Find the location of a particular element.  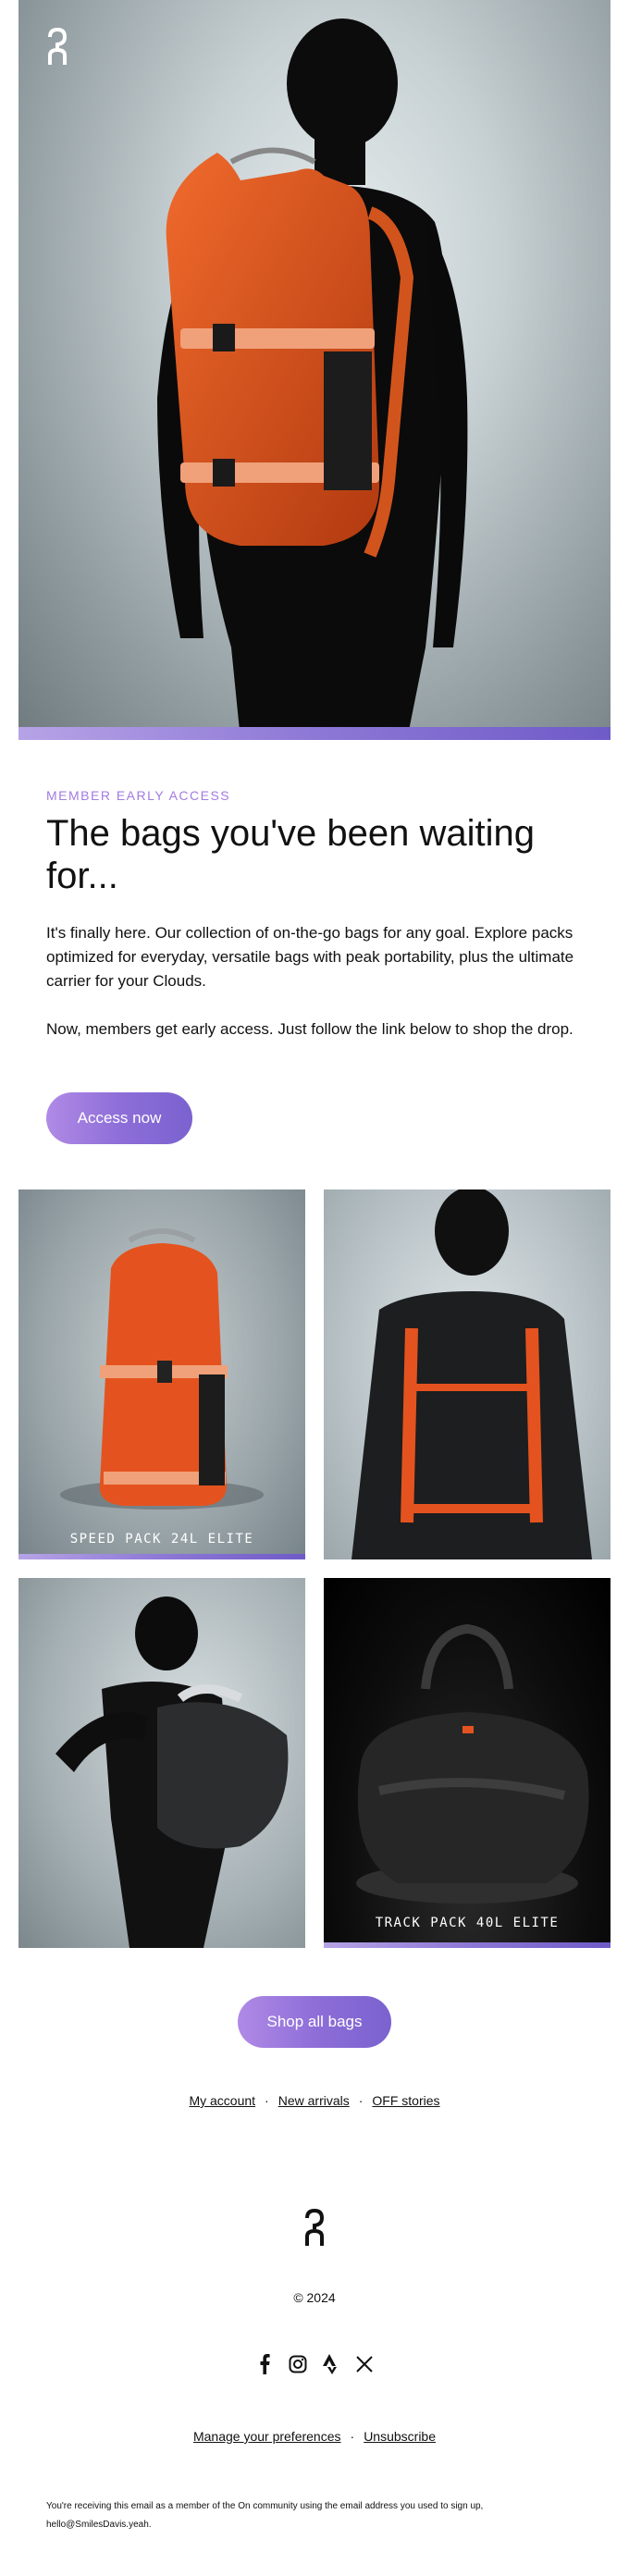

footer-on-logo is located at coordinates (314, 2228).